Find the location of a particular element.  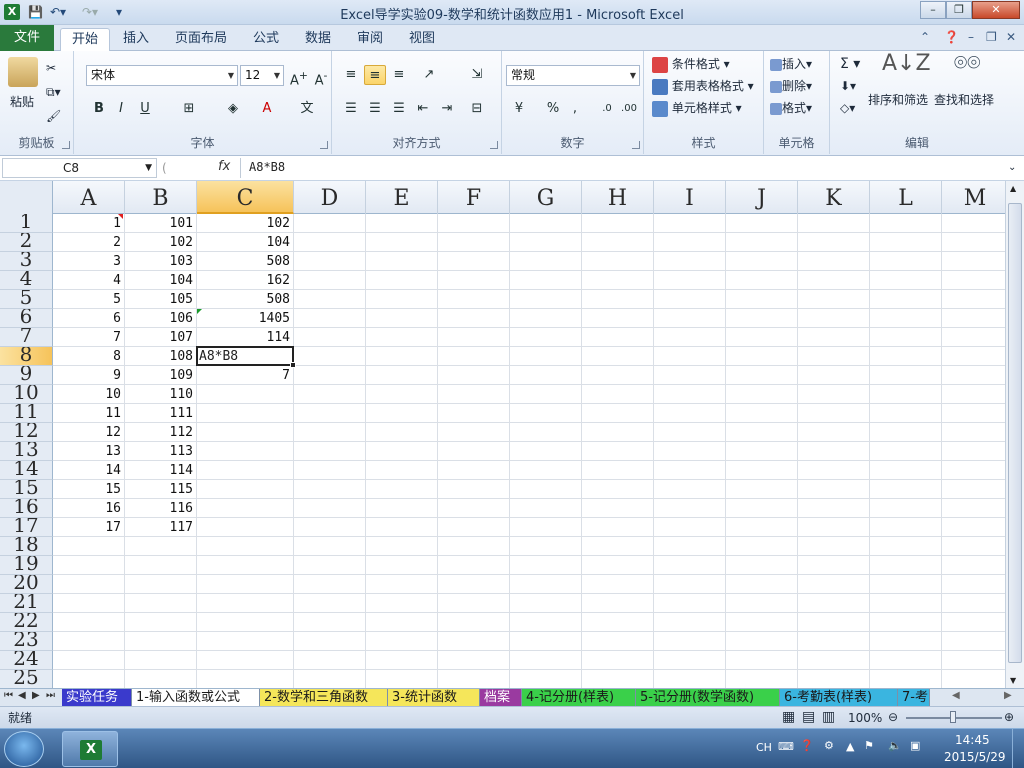

taskbar-excel-button: X is located at coordinates (90, 749).